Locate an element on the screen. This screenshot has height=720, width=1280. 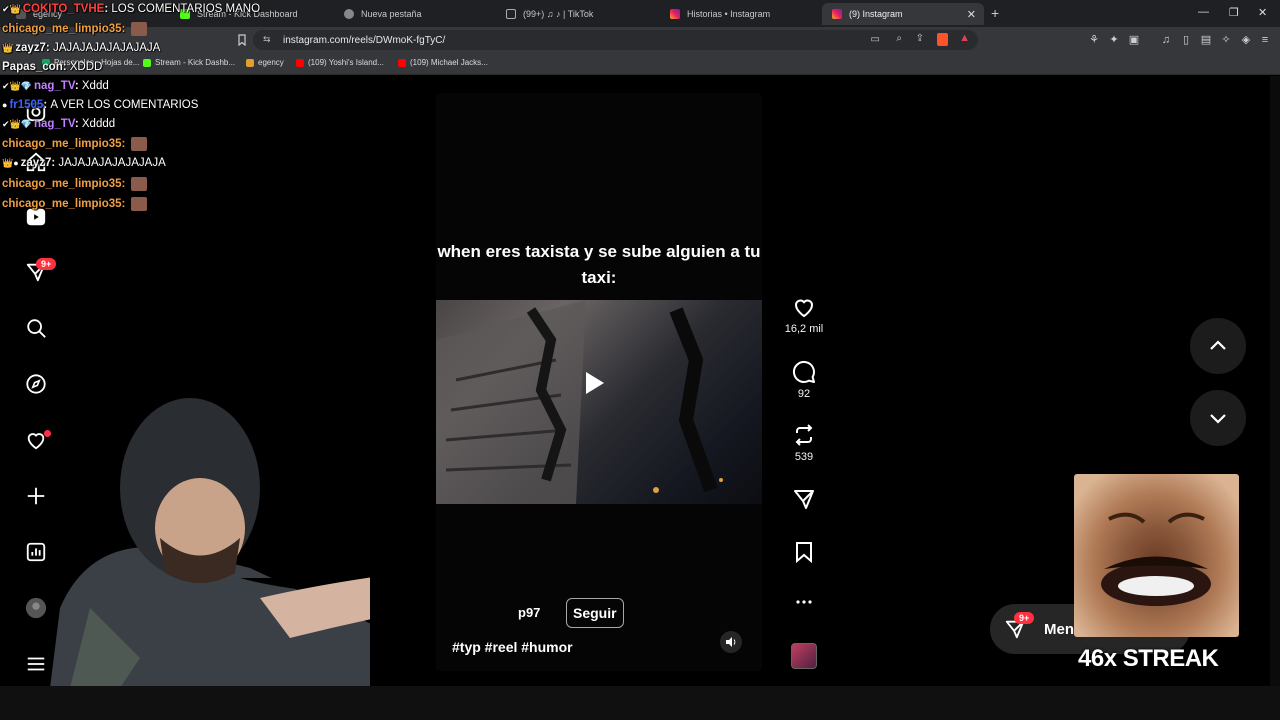
repost-action: 539 is located at coordinates (804, 443).